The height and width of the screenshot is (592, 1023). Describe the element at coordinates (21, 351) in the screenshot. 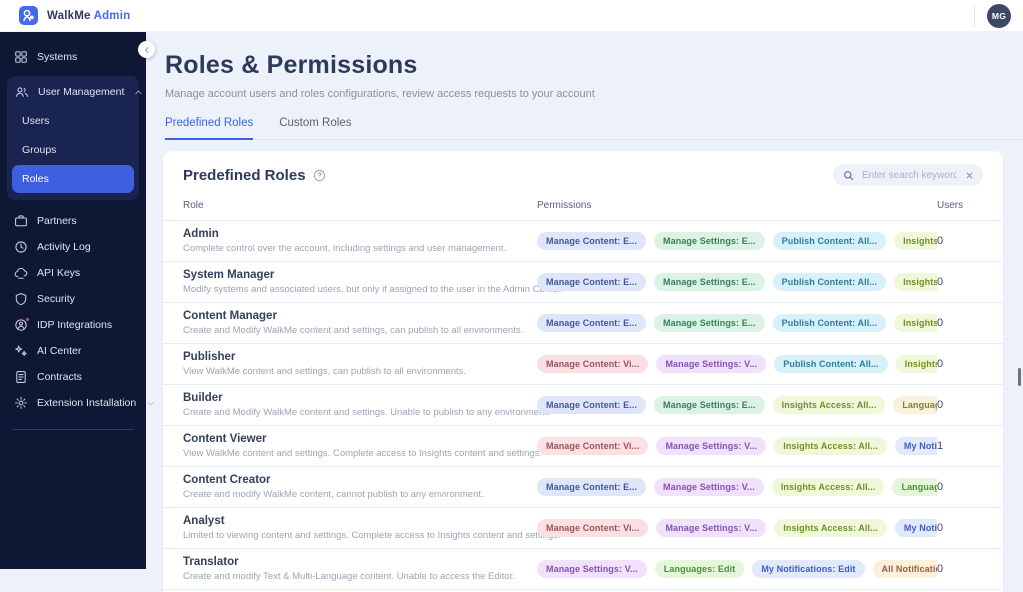

I see `sparkles-icon` at that location.